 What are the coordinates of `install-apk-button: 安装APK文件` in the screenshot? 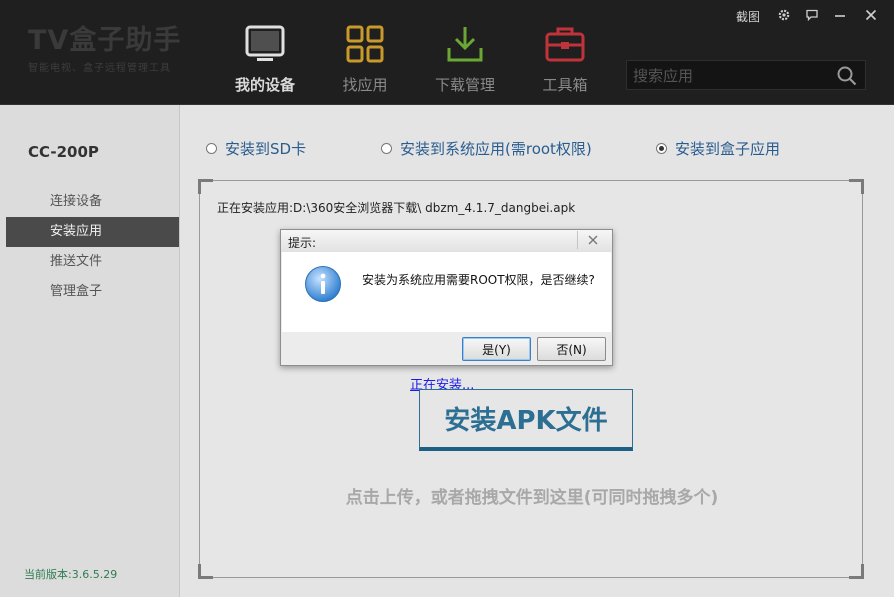 It's located at (526, 420).